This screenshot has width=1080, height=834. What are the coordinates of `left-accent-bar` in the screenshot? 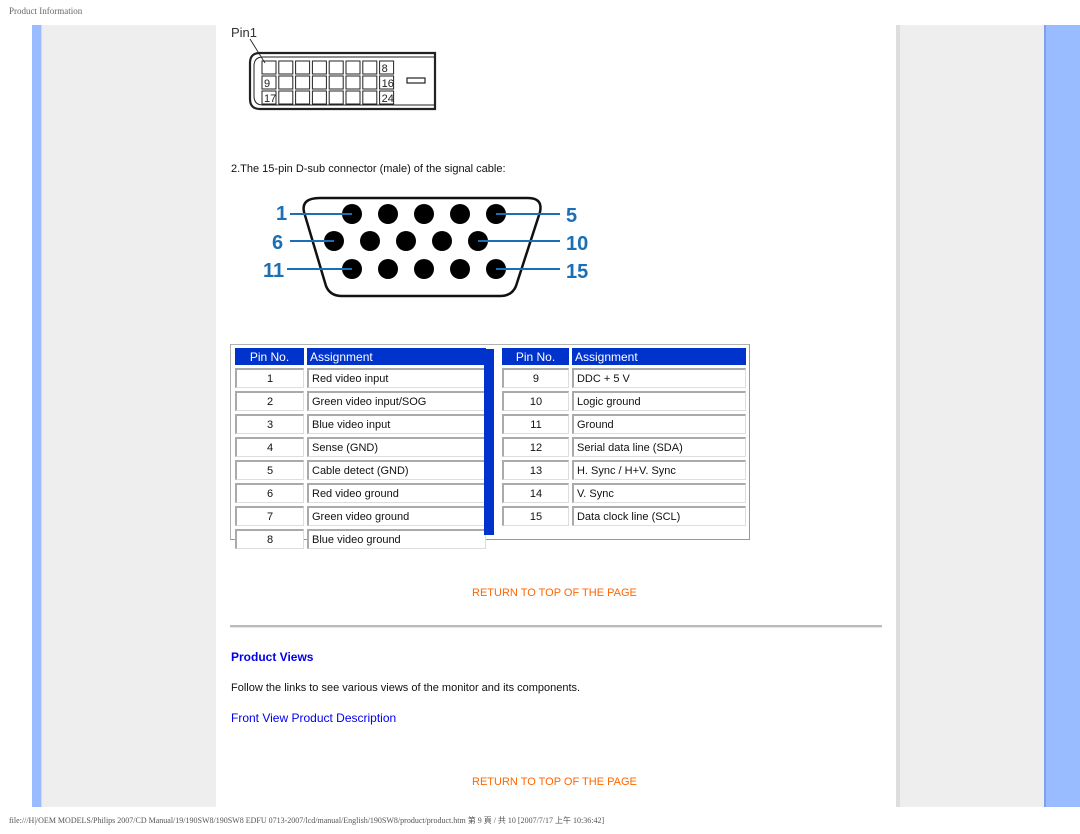 It's located at (37, 416).